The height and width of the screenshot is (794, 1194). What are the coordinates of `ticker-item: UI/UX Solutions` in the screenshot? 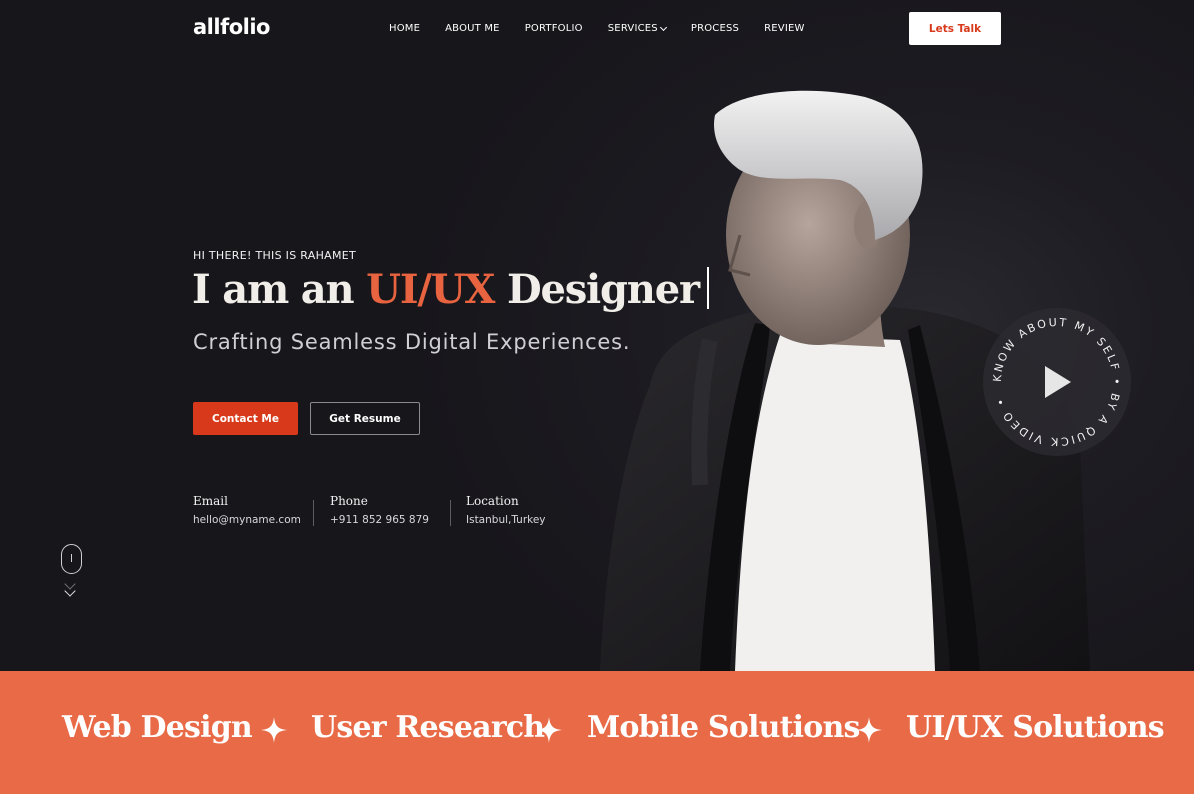 It's located at (1035, 727).